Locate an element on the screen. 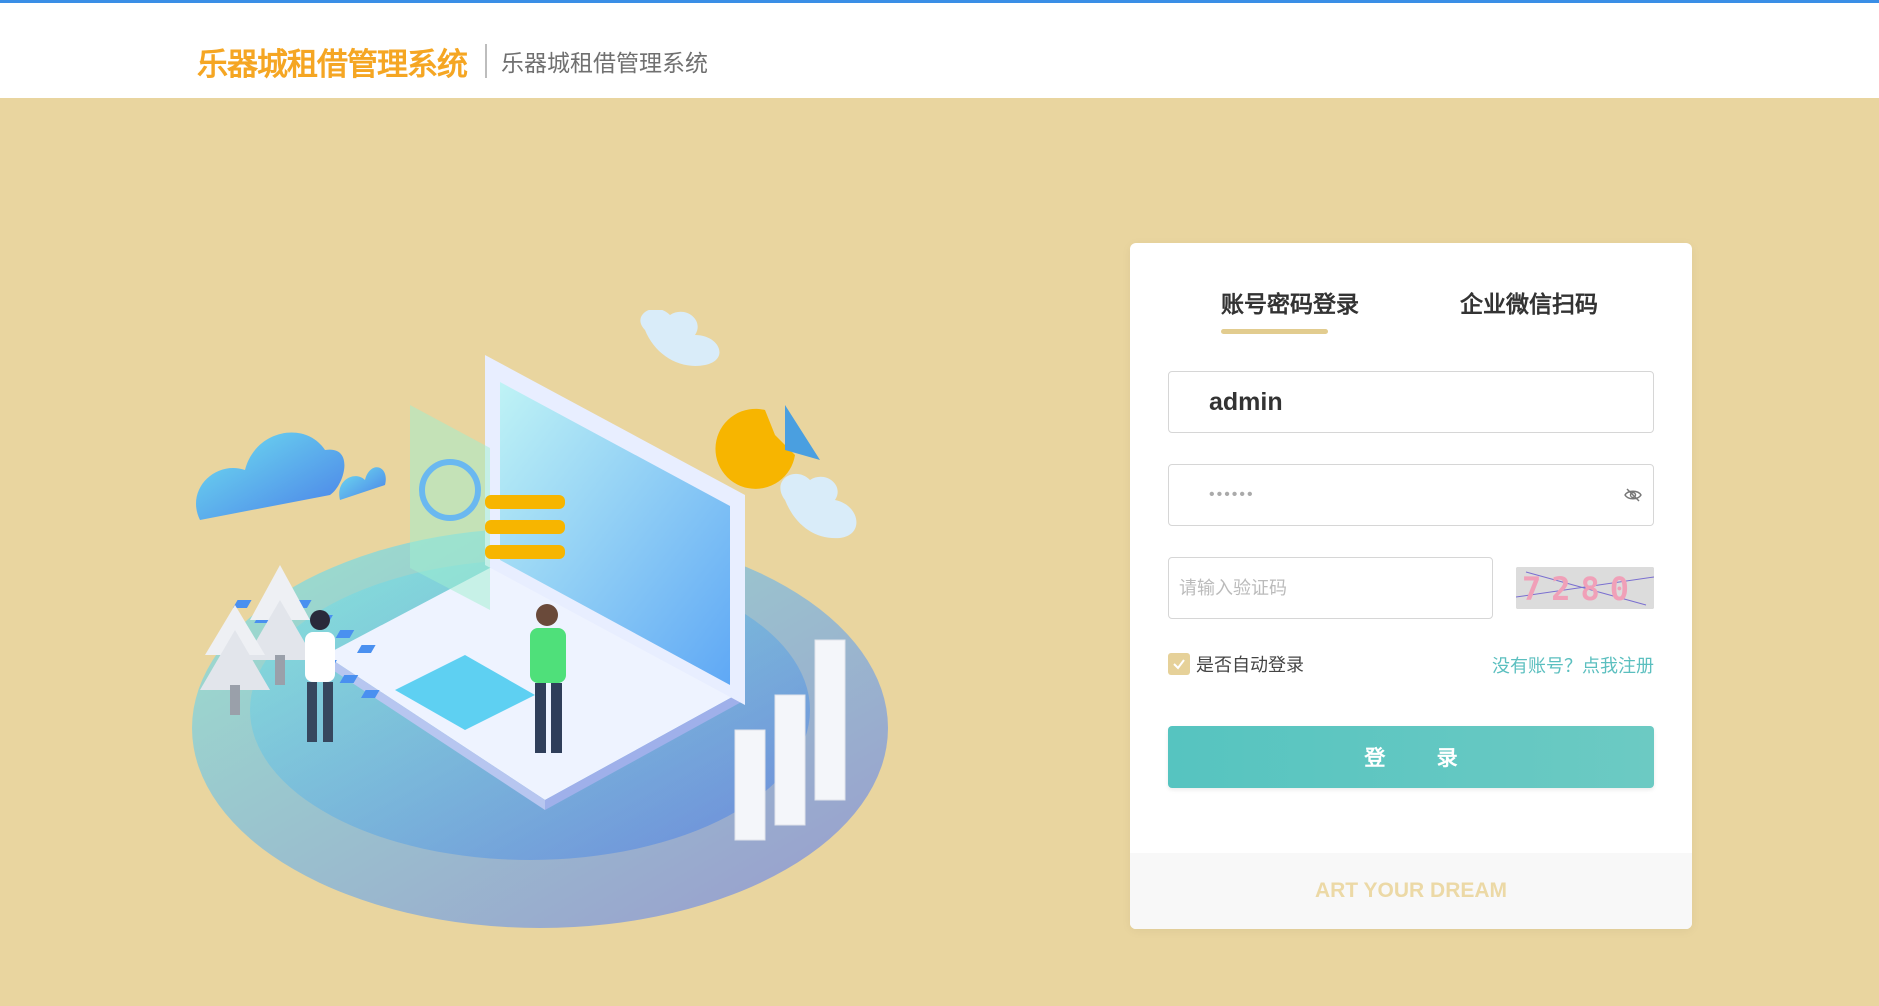 The width and height of the screenshot is (1879, 1006). brand: 乐器城租借管理系统 乐器城租借管理系统 is located at coordinates (452, 61).